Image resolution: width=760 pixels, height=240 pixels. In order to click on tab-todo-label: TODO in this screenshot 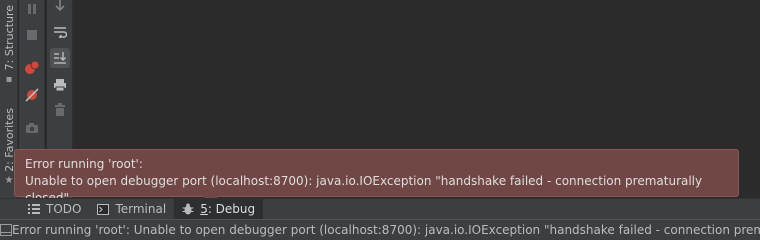, I will do `click(64, 209)`.